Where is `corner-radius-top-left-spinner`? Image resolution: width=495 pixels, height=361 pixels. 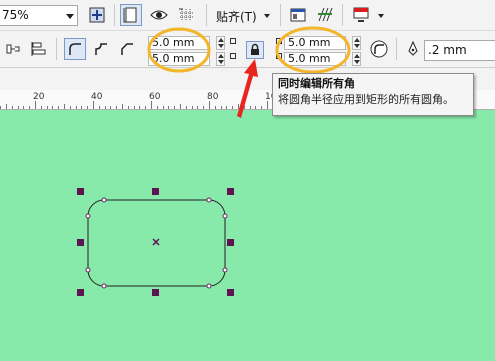
corner-radius-top-left-spinner is located at coordinates (220, 43).